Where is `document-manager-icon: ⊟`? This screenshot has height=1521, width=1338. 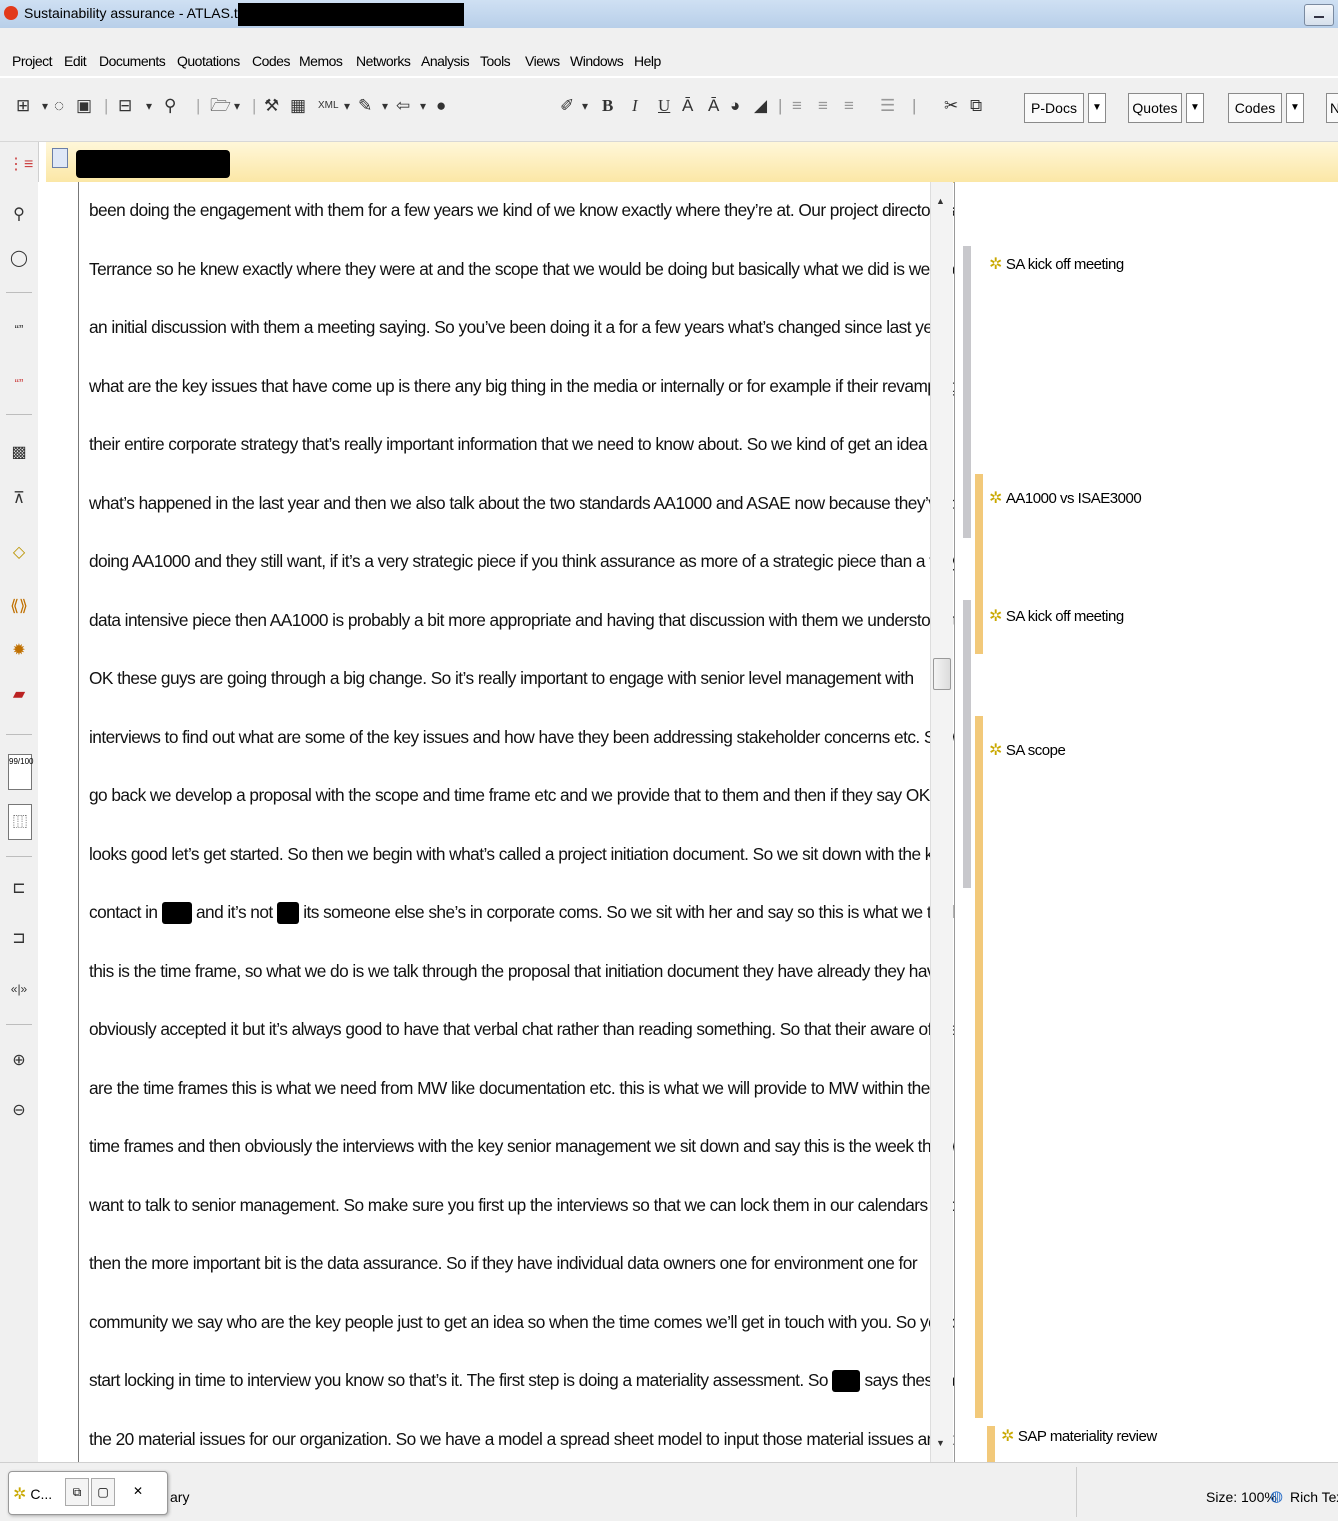 document-manager-icon: ⊟ is located at coordinates (125, 106).